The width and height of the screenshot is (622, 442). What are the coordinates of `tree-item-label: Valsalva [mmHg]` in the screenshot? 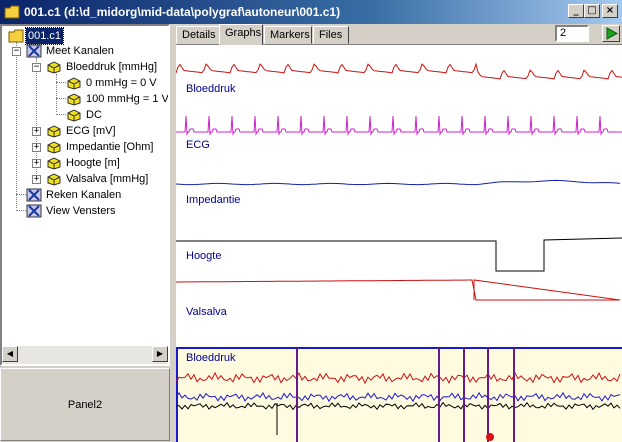 It's located at (107, 179).